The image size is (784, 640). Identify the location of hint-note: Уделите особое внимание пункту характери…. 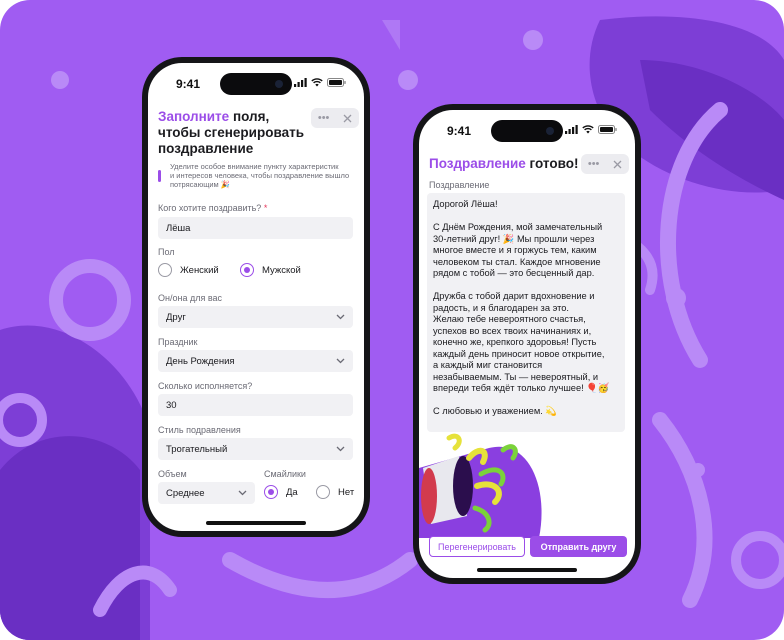
(255, 175).